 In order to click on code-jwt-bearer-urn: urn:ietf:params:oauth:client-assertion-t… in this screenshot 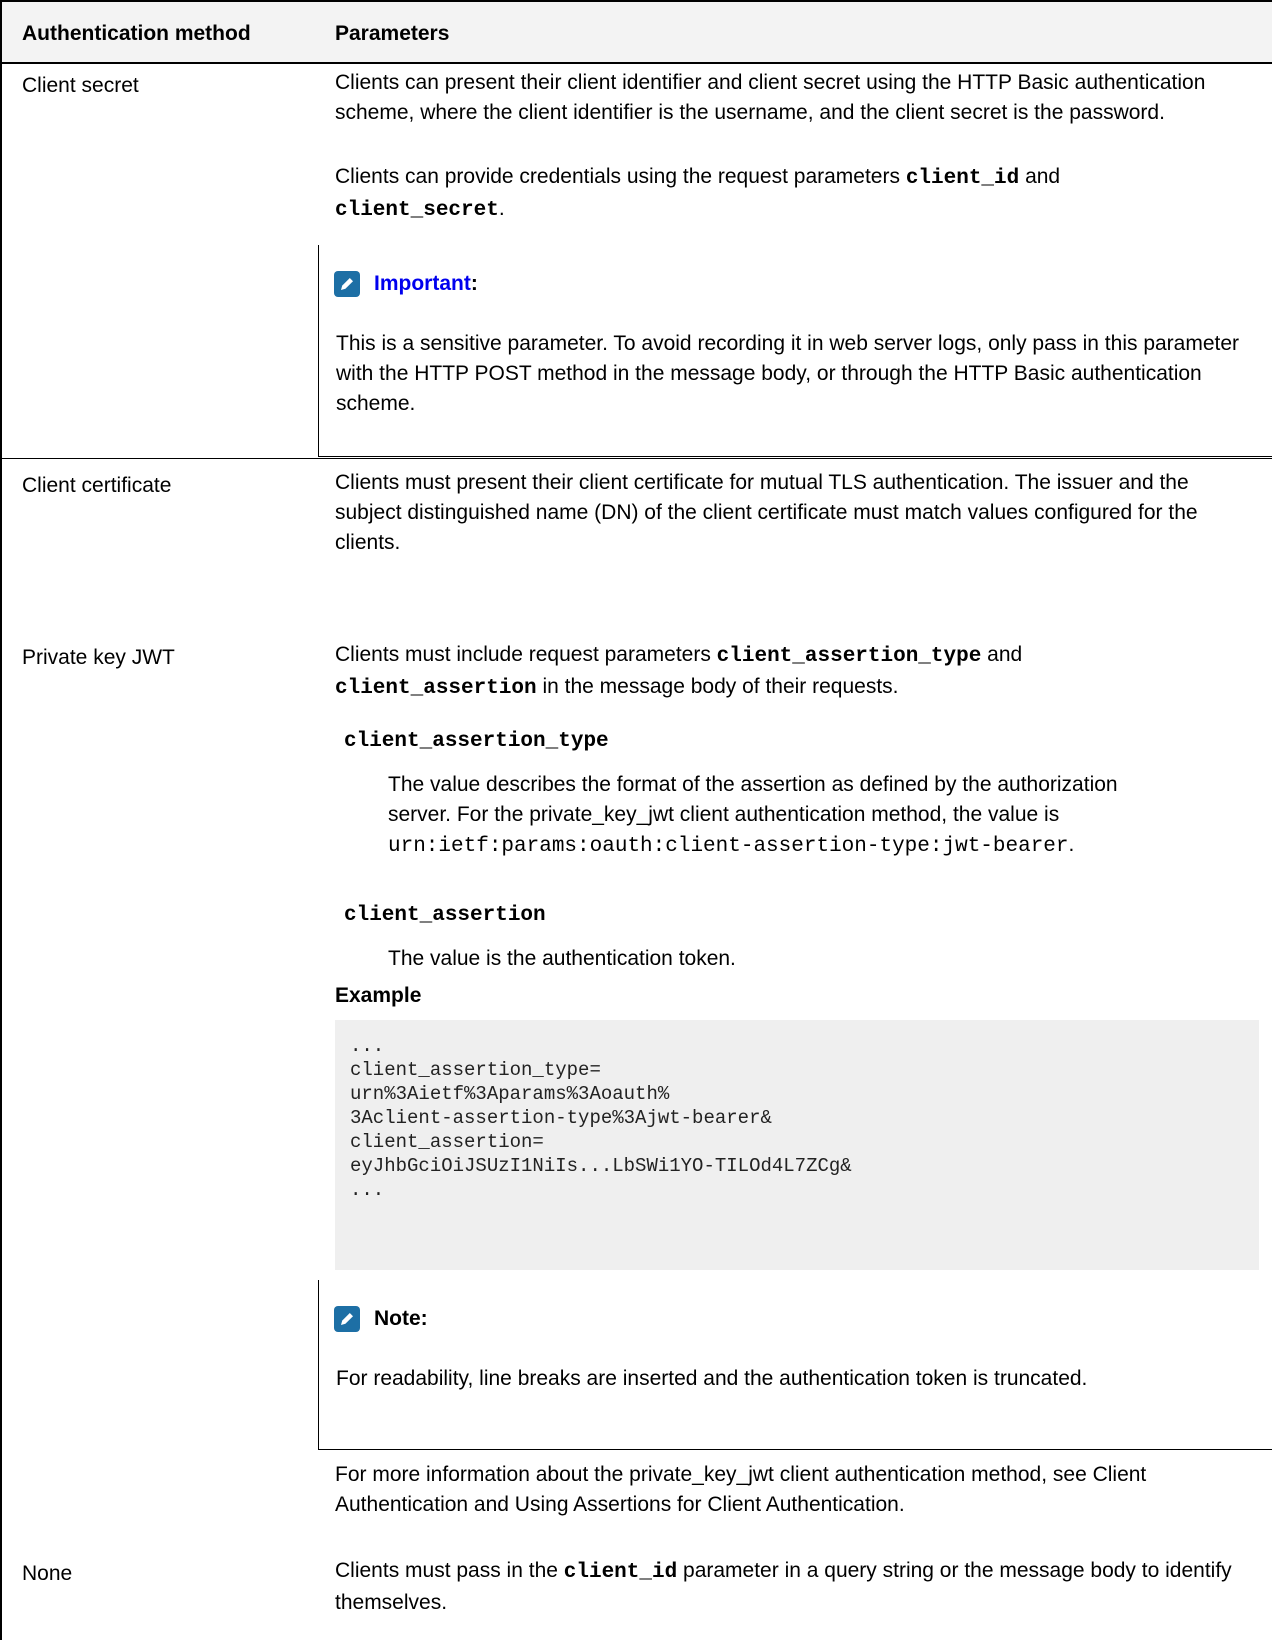, I will do `click(728, 846)`.